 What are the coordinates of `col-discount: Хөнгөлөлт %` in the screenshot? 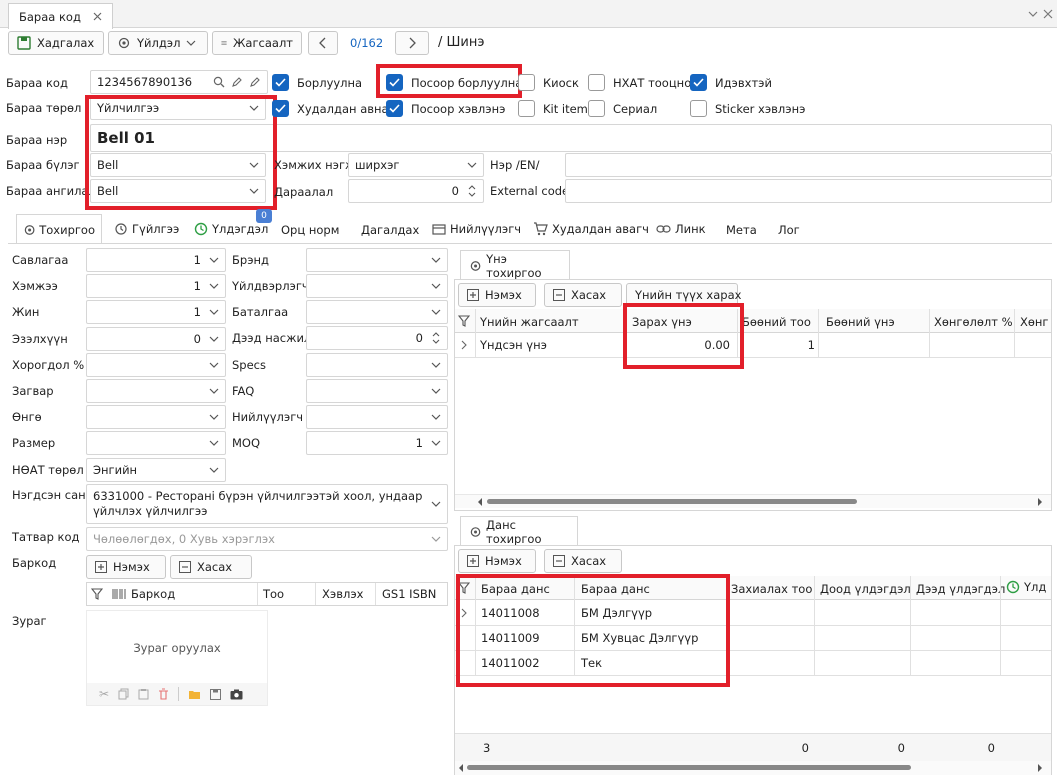 It's located at (973, 322).